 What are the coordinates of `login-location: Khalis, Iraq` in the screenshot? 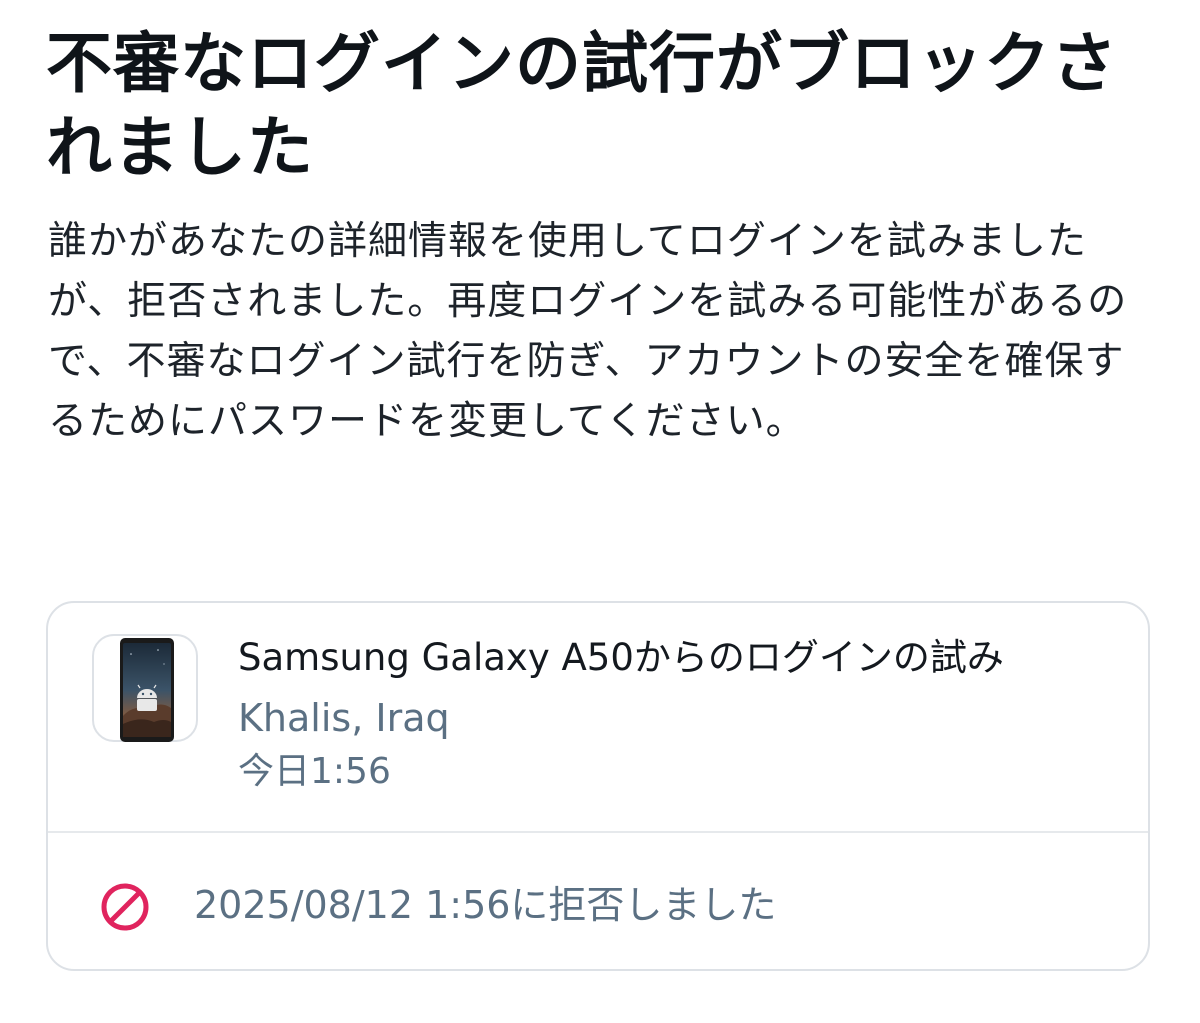 It's located at (344, 718).